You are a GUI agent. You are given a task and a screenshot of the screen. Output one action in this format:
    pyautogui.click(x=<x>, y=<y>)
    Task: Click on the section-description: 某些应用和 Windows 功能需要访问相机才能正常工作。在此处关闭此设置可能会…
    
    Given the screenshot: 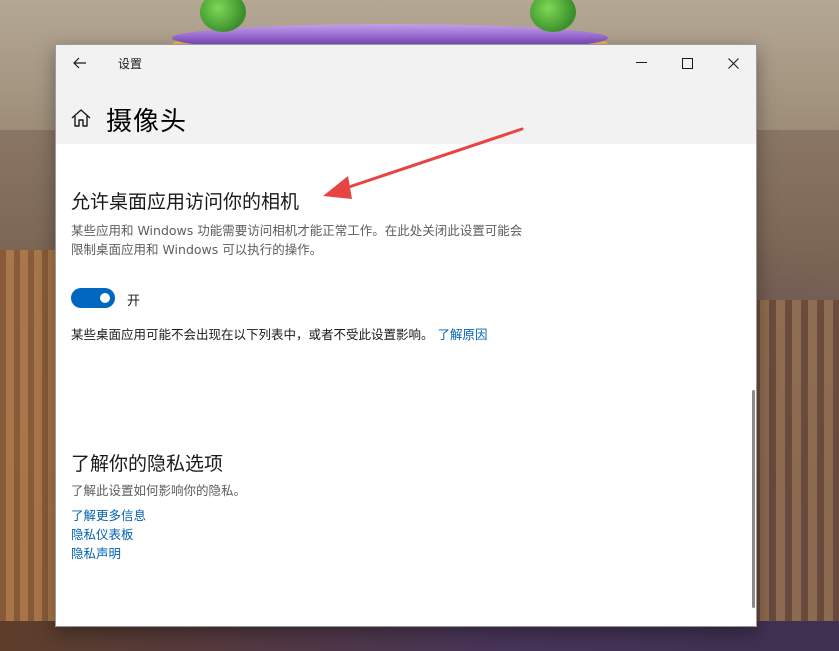 What is the action you would take?
    pyautogui.click(x=297, y=240)
    